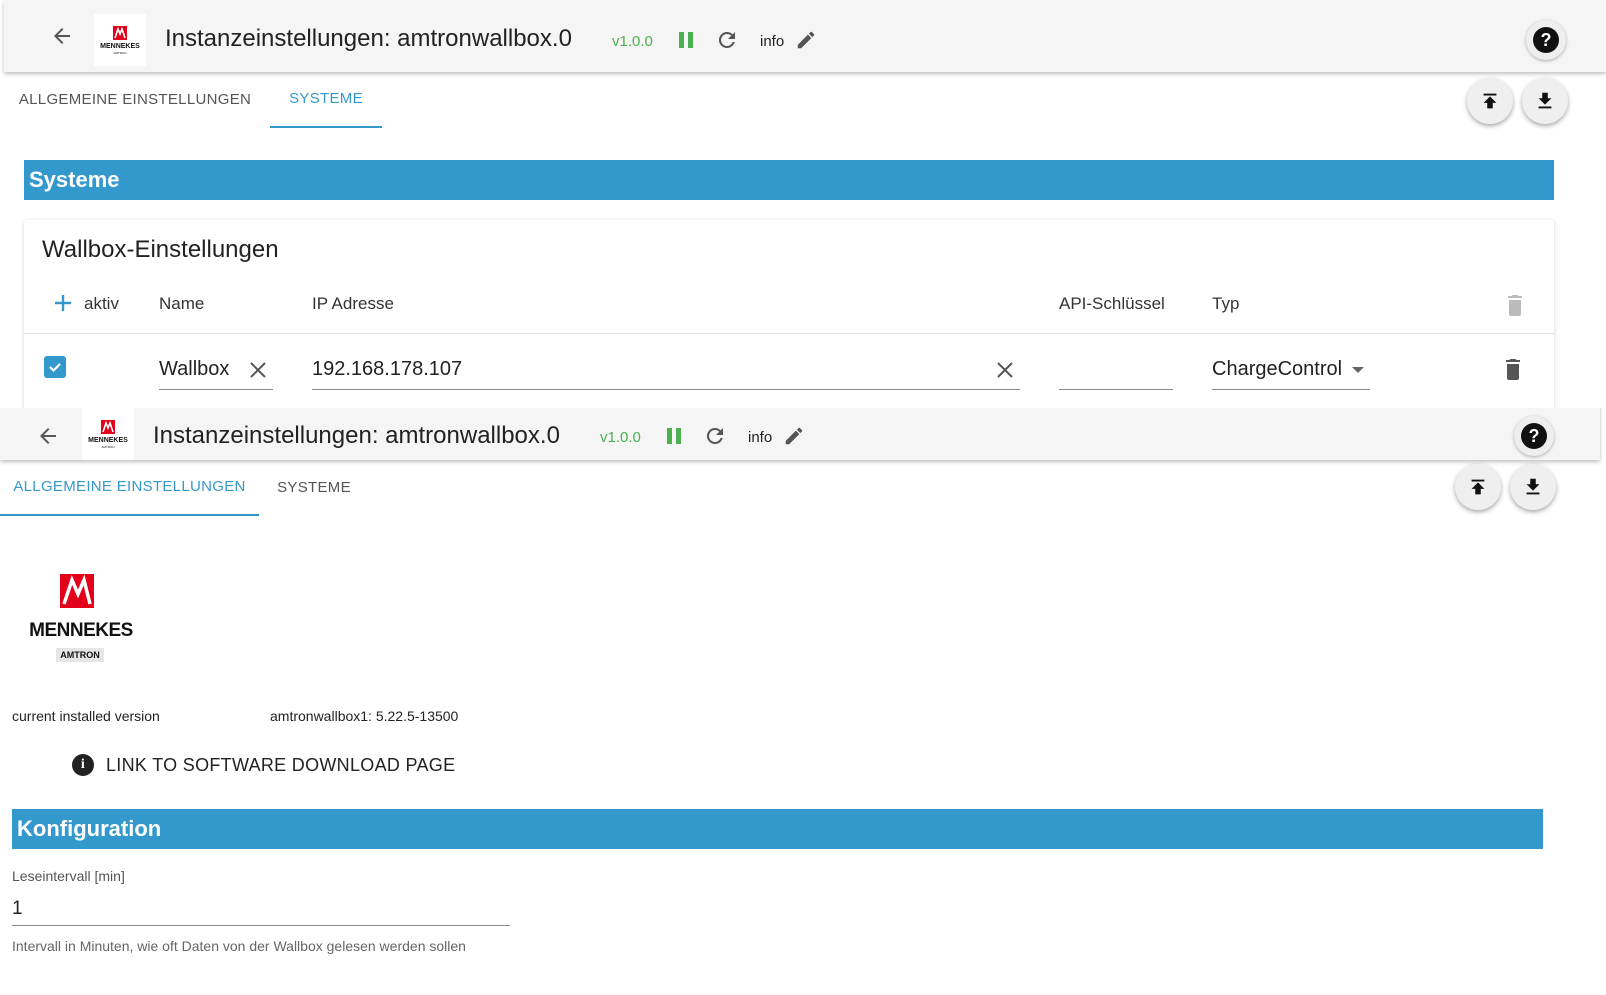  I want to click on name-field: Wallbox, so click(216, 370).